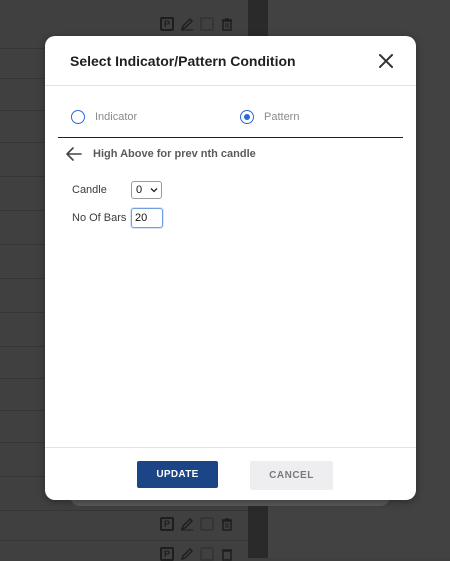  Describe the element at coordinates (139, 190) in the screenshot. I see `candle-select-value: 0` at that location.